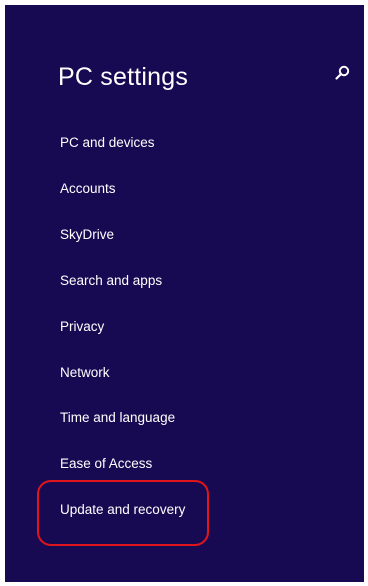 The width and height of the screenshot is (368, 586). Describe the element at coordinates (117, 417) in the screenshot. I see `nav-item-time-and-language: Time and language` at that location.